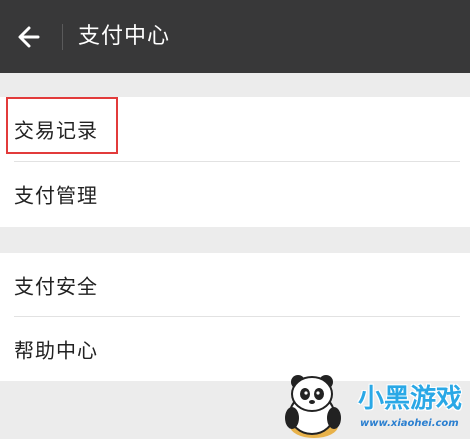 Image resolution: width=470 pixels, height=439 pixels. I want to click on panda-mascot-icon, so click(313, 406).